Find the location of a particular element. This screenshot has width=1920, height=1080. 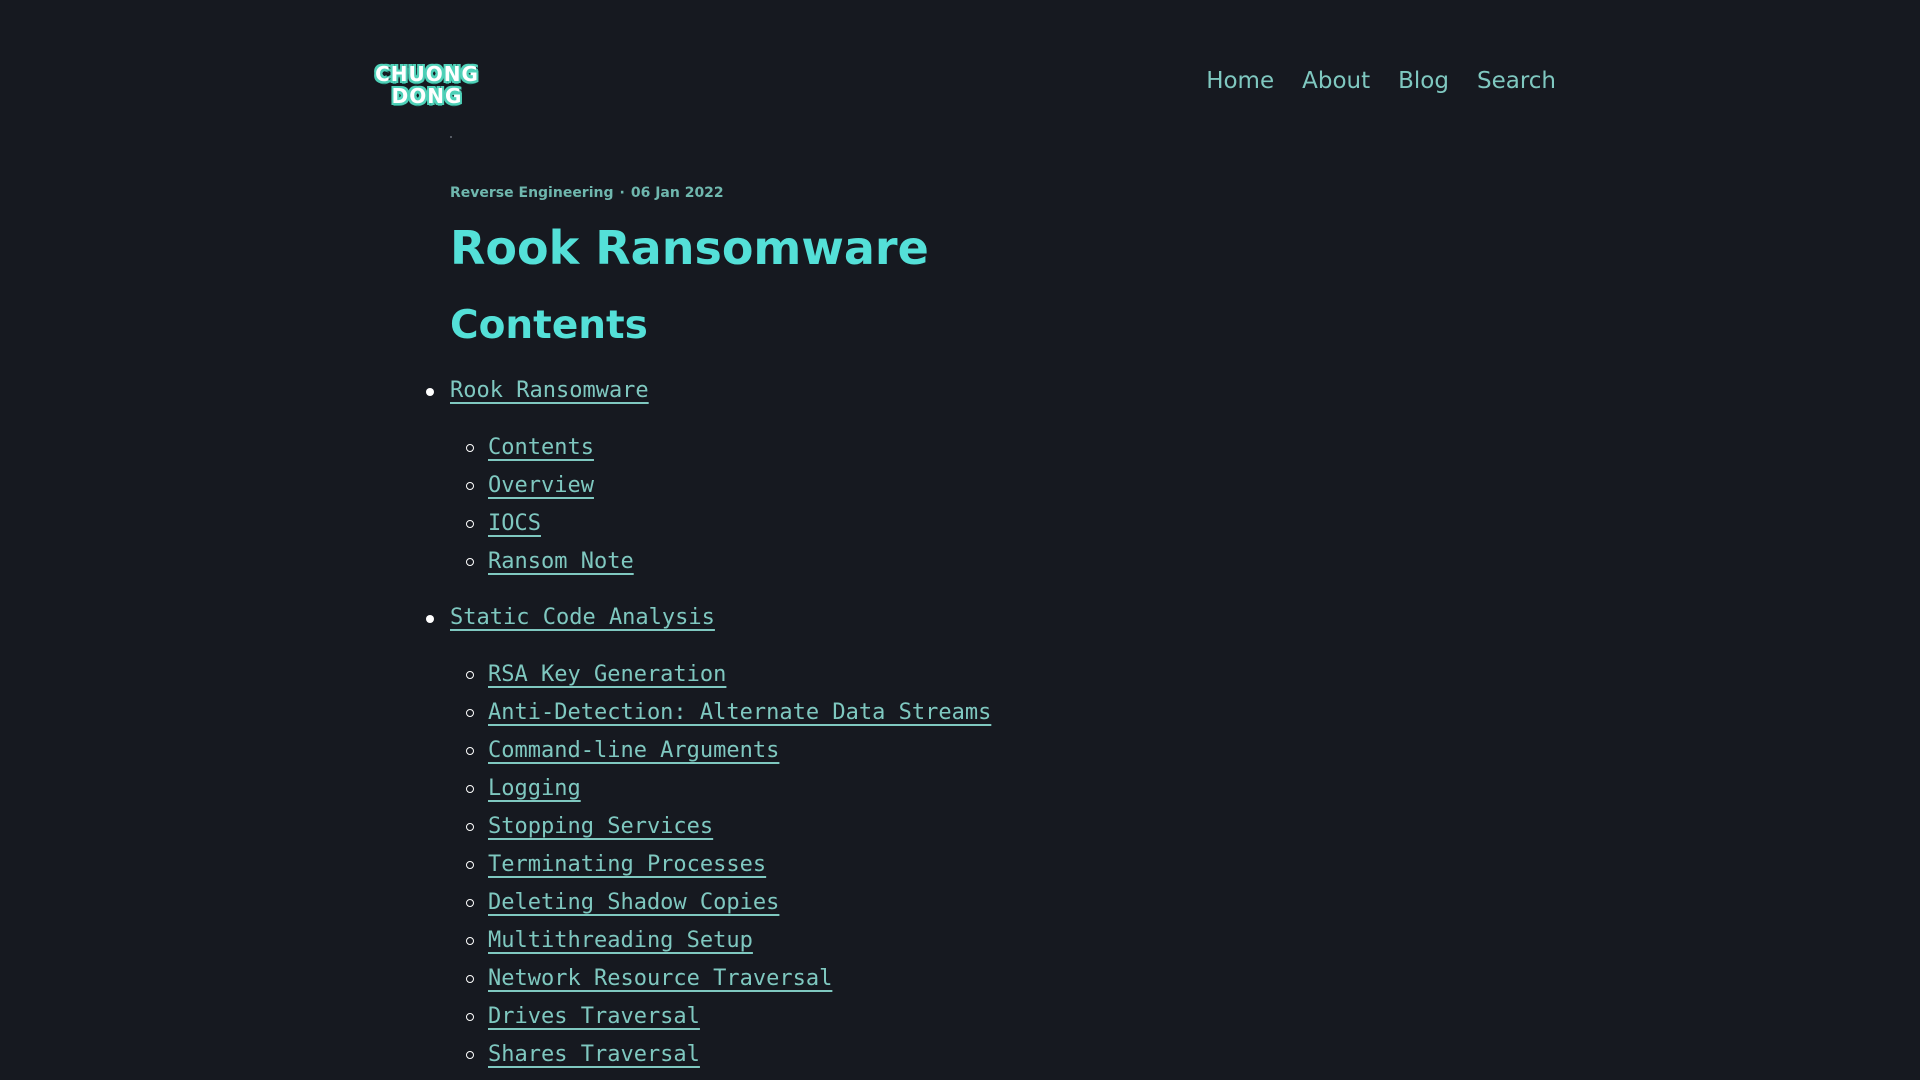

toc-link-anti-detection: Anti-Detection: Alternate Data Streams is located at coordinates (739, 712).